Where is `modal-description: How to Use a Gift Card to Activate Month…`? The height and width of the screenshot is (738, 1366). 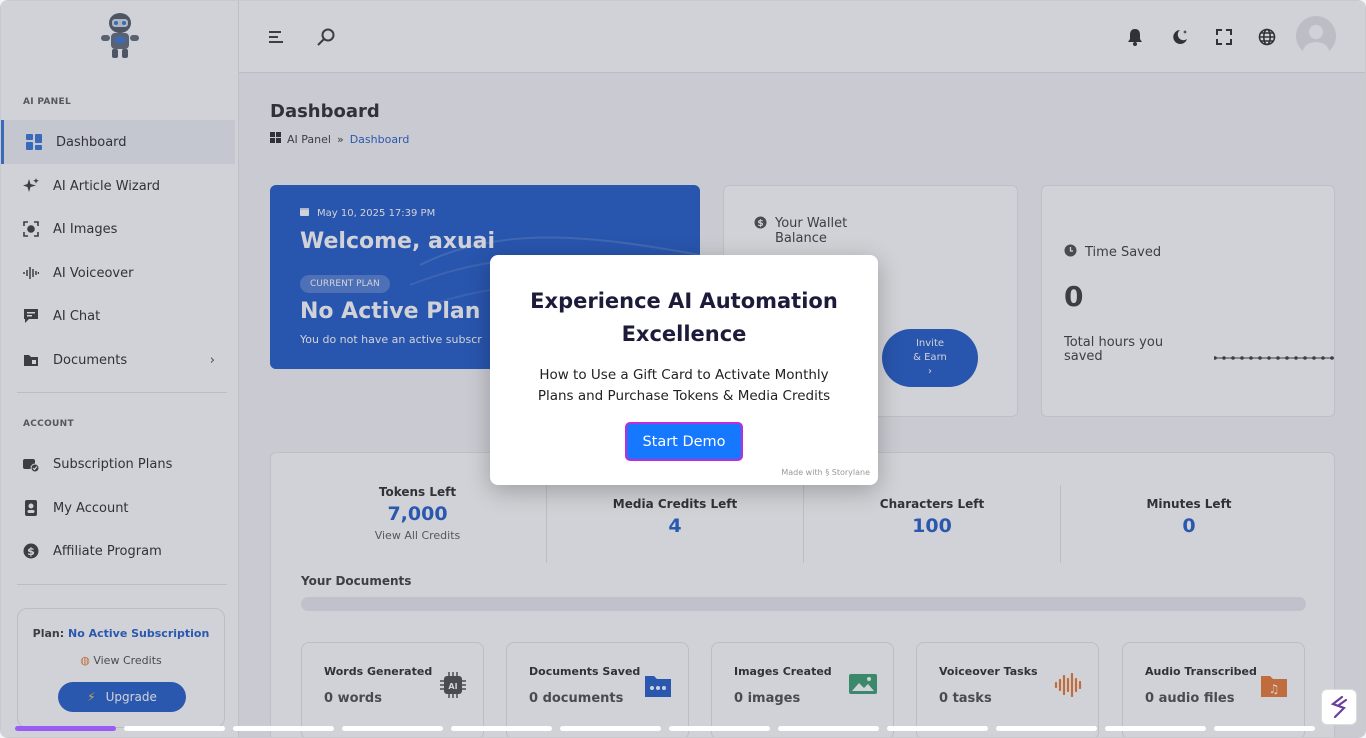 modal-description: How to Use a Gift Card to Activate Month… is located at coordinates (684, 385).